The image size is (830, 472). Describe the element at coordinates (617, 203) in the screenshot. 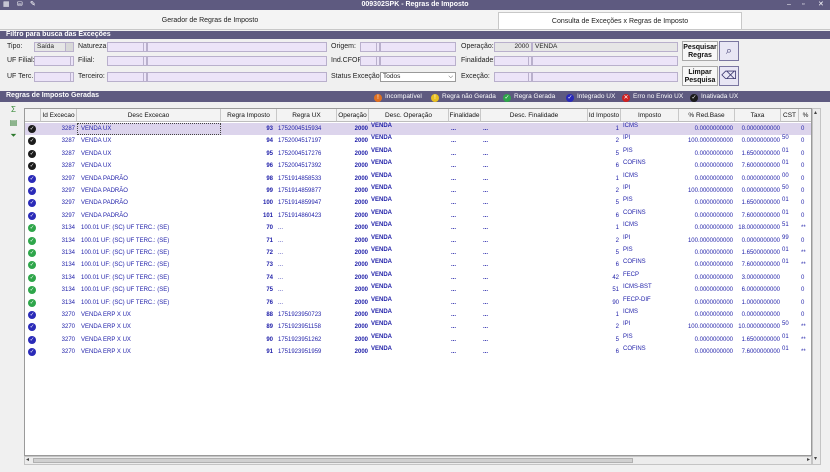

I see `cell-idimp: 5` at that location.